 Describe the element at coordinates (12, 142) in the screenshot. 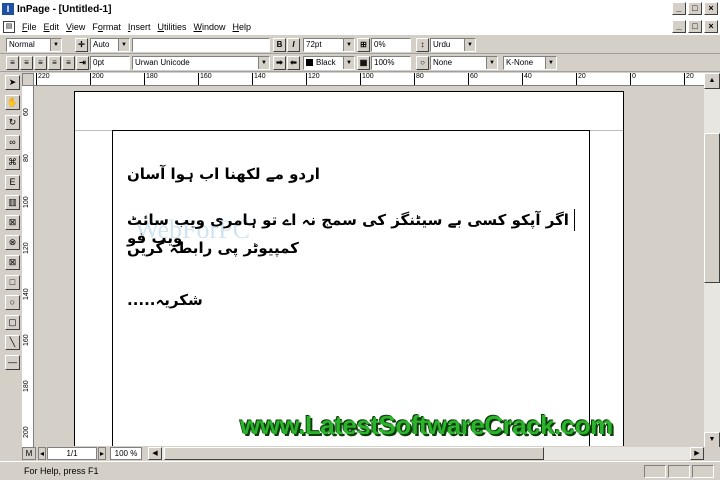

I see `link-tool-icon: ∞` at that location.